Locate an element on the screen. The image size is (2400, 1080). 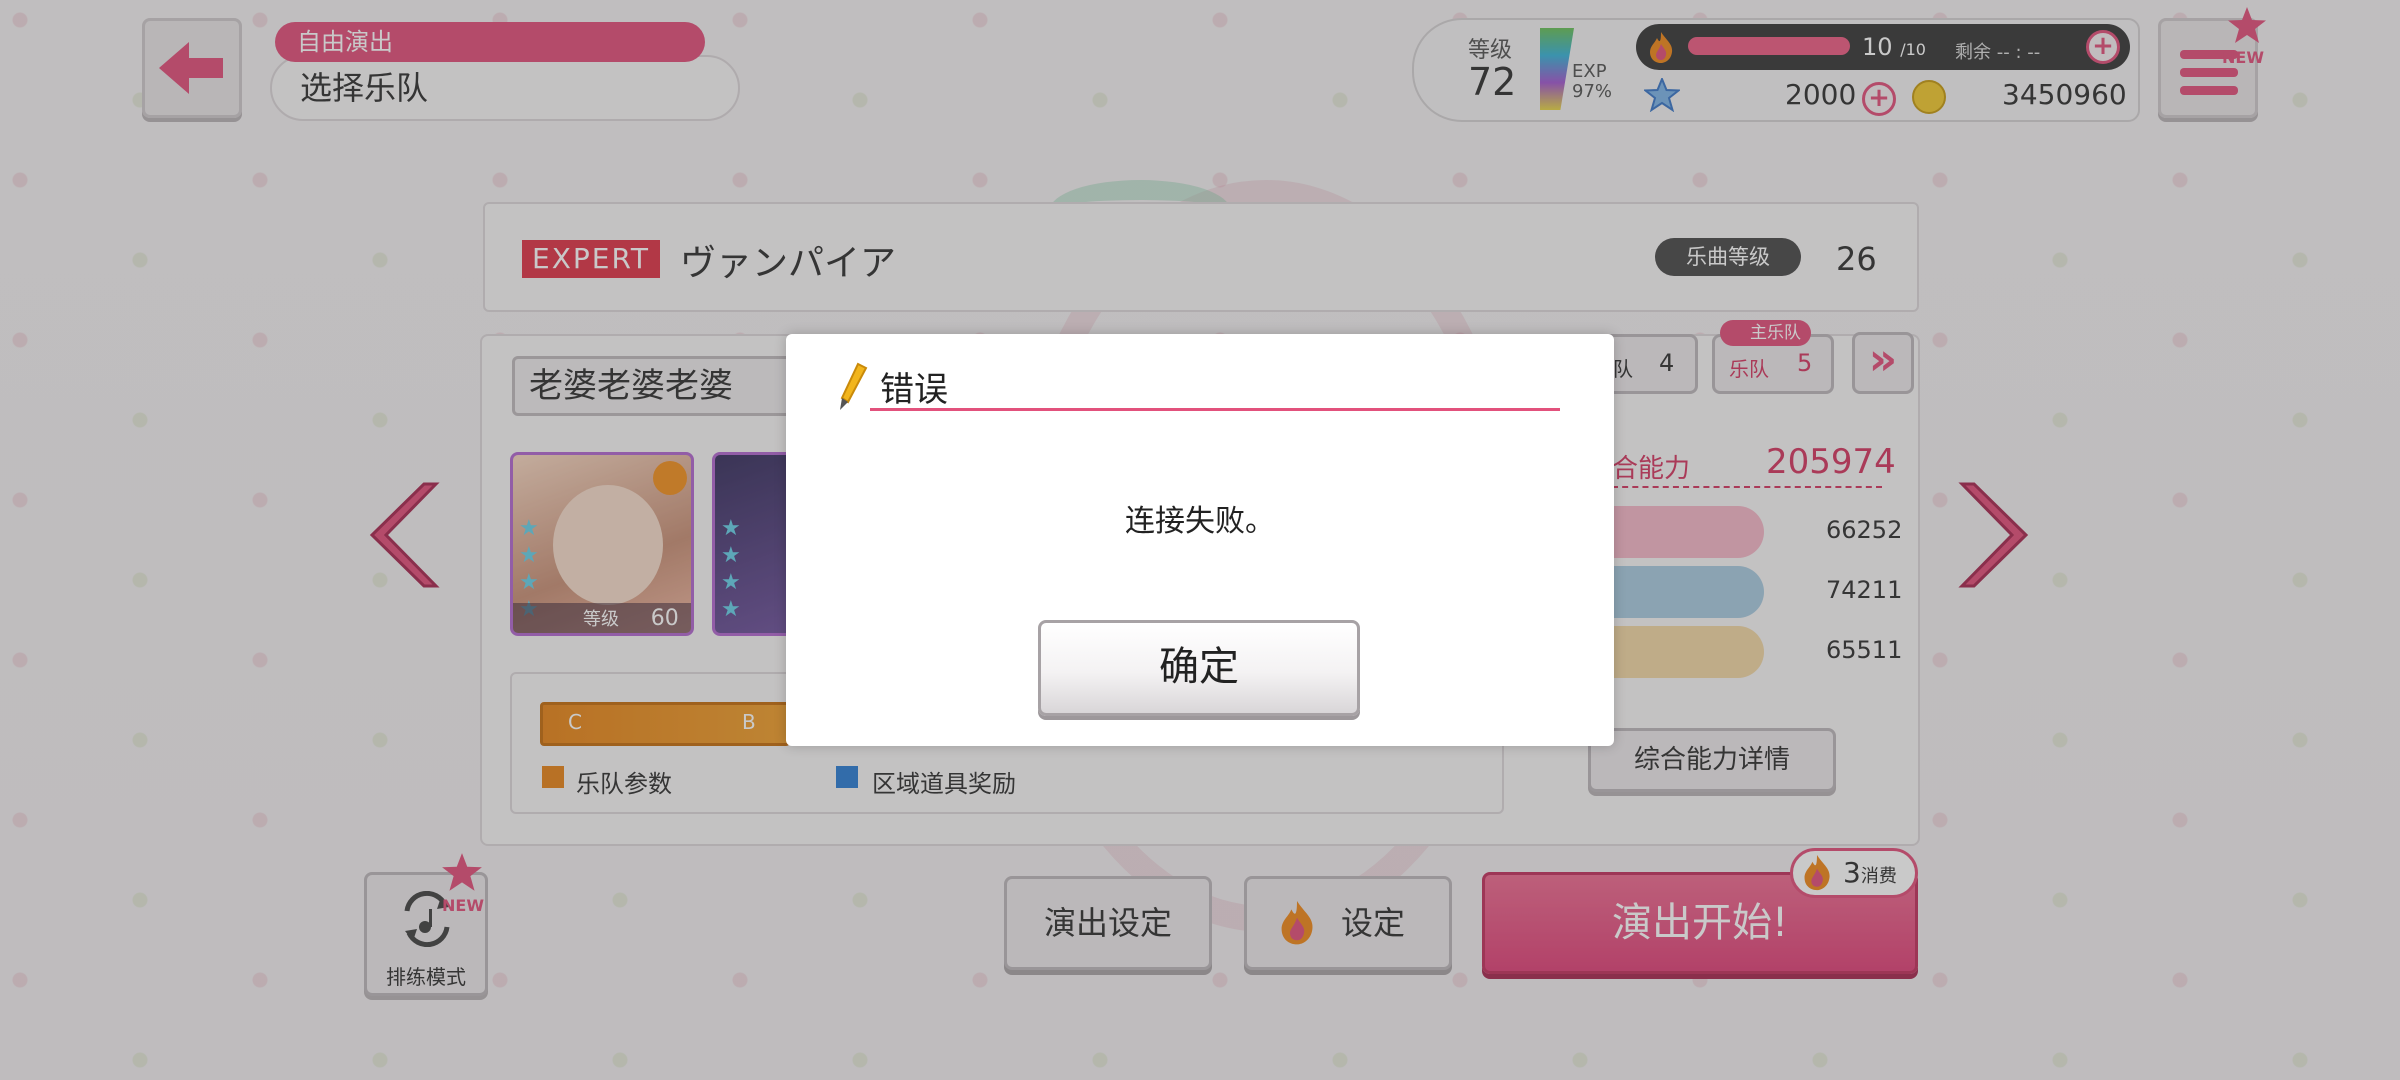
dialog-title-underline is located at coordinates (1215, 409).